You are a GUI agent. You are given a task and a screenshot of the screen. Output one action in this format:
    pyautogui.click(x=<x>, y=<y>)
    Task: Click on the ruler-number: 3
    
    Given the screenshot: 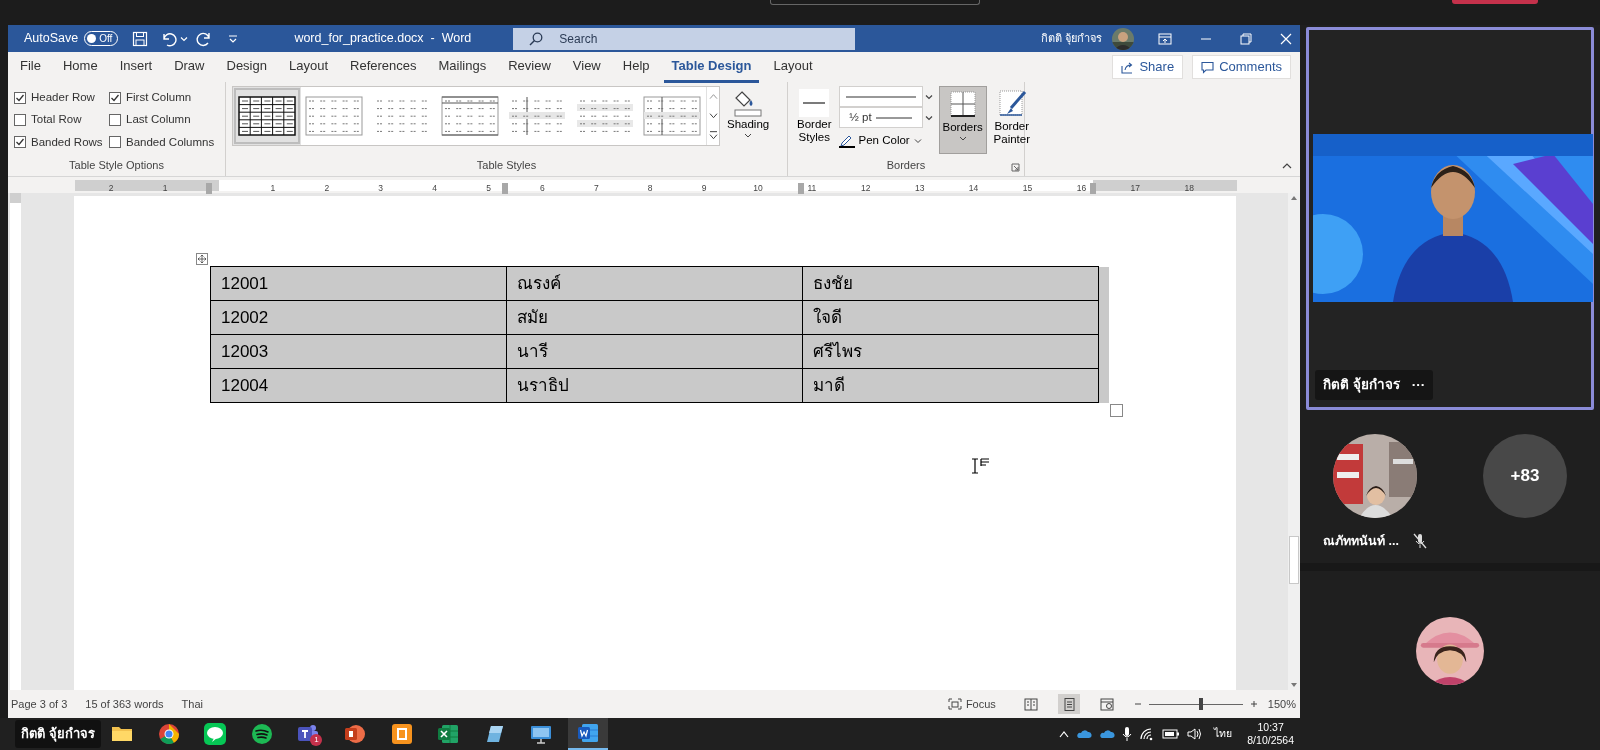 What is the action you would take?
    pyautogui.click(x=381, y=188)
    